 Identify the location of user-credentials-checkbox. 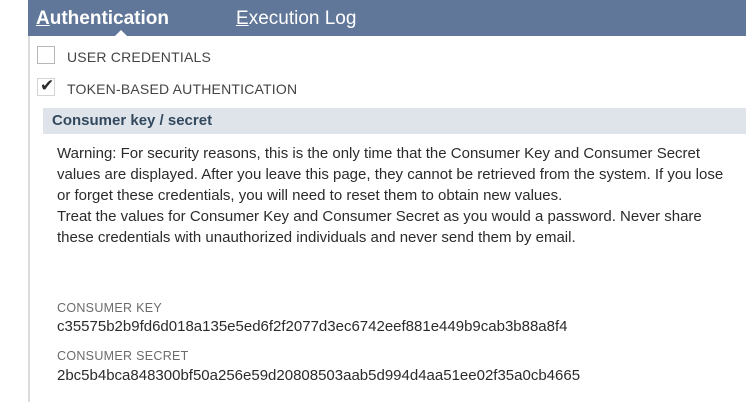
(46, 55).